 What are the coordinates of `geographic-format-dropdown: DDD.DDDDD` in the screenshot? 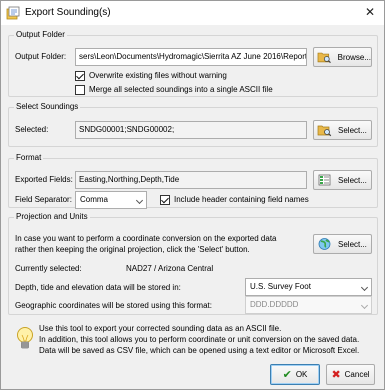 It's located at (308, 305).